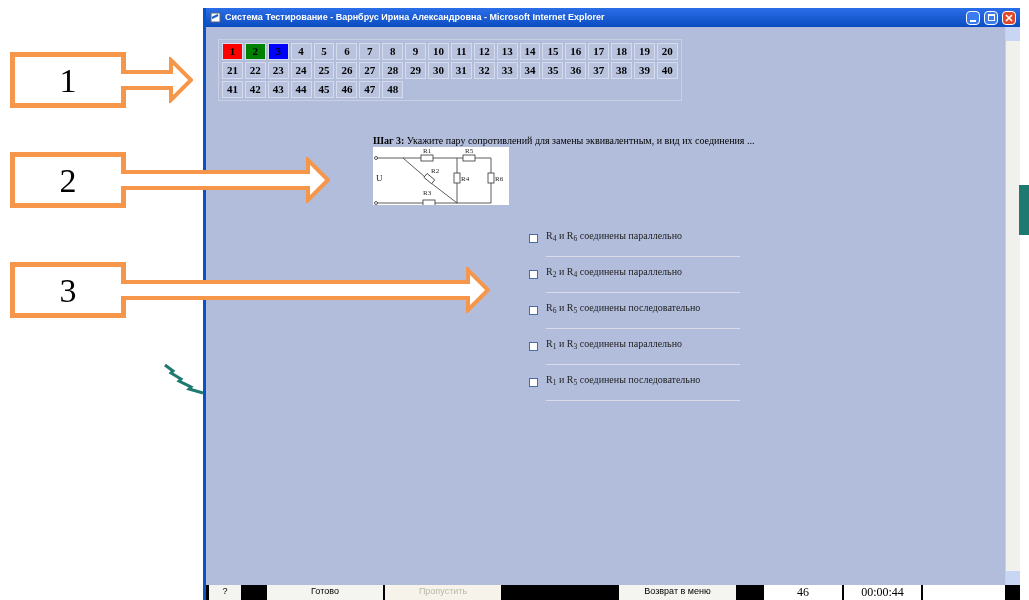  Describe the element at coordinates (599, 70) in the screenshot. I see `question-number: 37` at that location.